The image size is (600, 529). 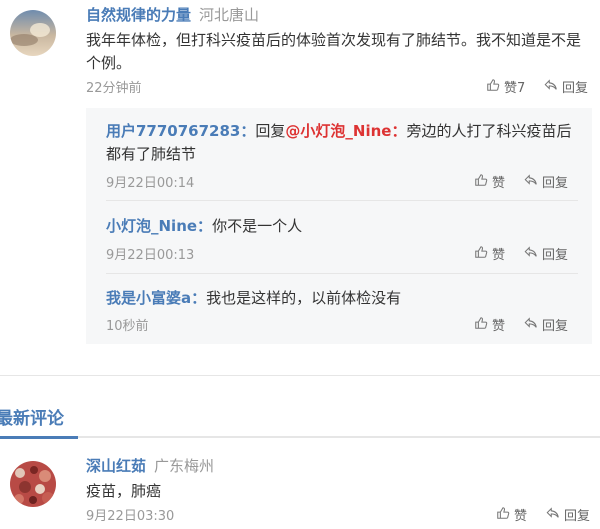 I want to click on commenter-location: 广东梅州, so click(x=184, y=466).